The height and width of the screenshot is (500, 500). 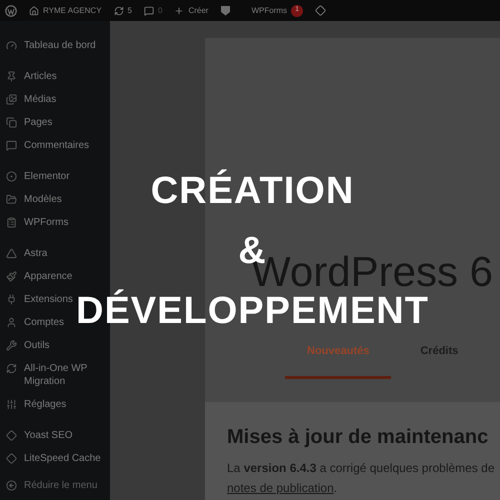 What do you see at coordinates (55, 145) in the screenshot?
I see `sidebar-item: Commentaires` at bounding box center [55, 145].